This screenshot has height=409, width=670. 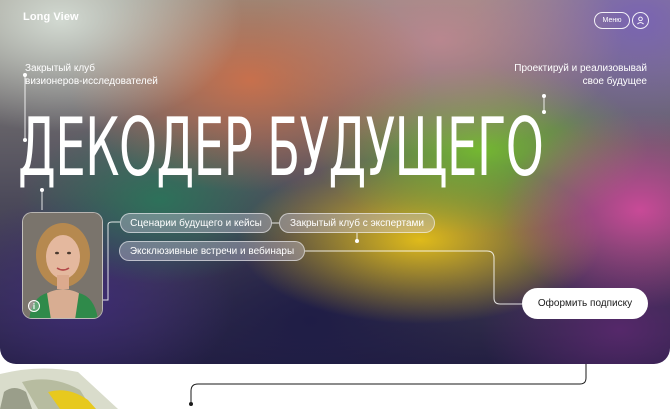 What do you see at coordinates (212, 251) in the screenshot?
I see `tag-exclusive-meetings: Эксклюзивные встречи и вебинары` at bounding box center [212, 251].